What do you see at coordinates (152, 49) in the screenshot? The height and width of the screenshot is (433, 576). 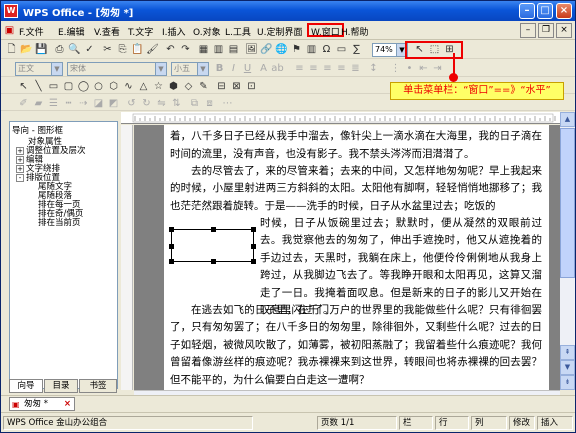 I see `format-painter-icon: 🖌` at bounding box center [152, 49].